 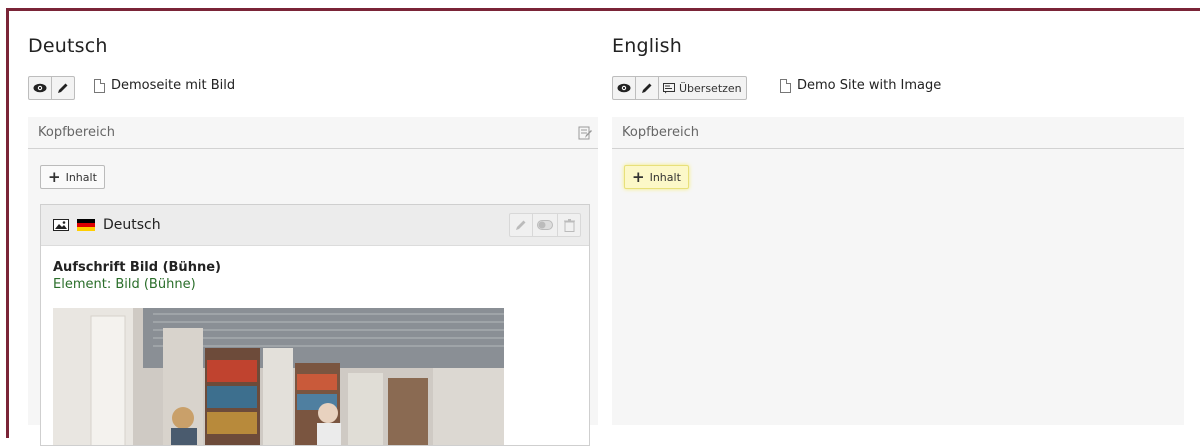 I want to click on left-page-toolbar, so click(x=51, y=88).